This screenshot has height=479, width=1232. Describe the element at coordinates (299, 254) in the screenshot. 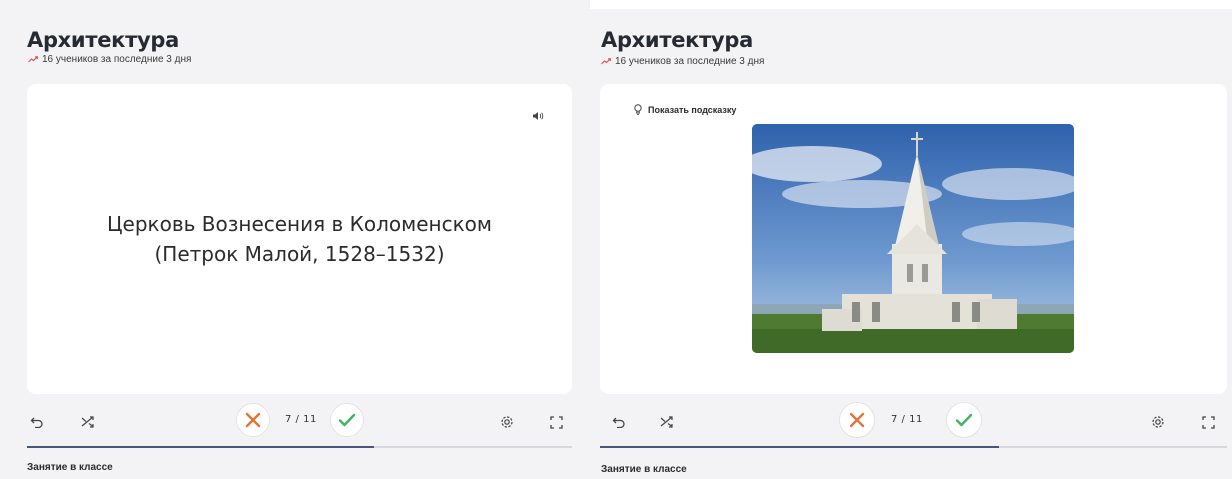

I see `card-term-detail: (Петрок Малой, 1528–1532)` at that location.